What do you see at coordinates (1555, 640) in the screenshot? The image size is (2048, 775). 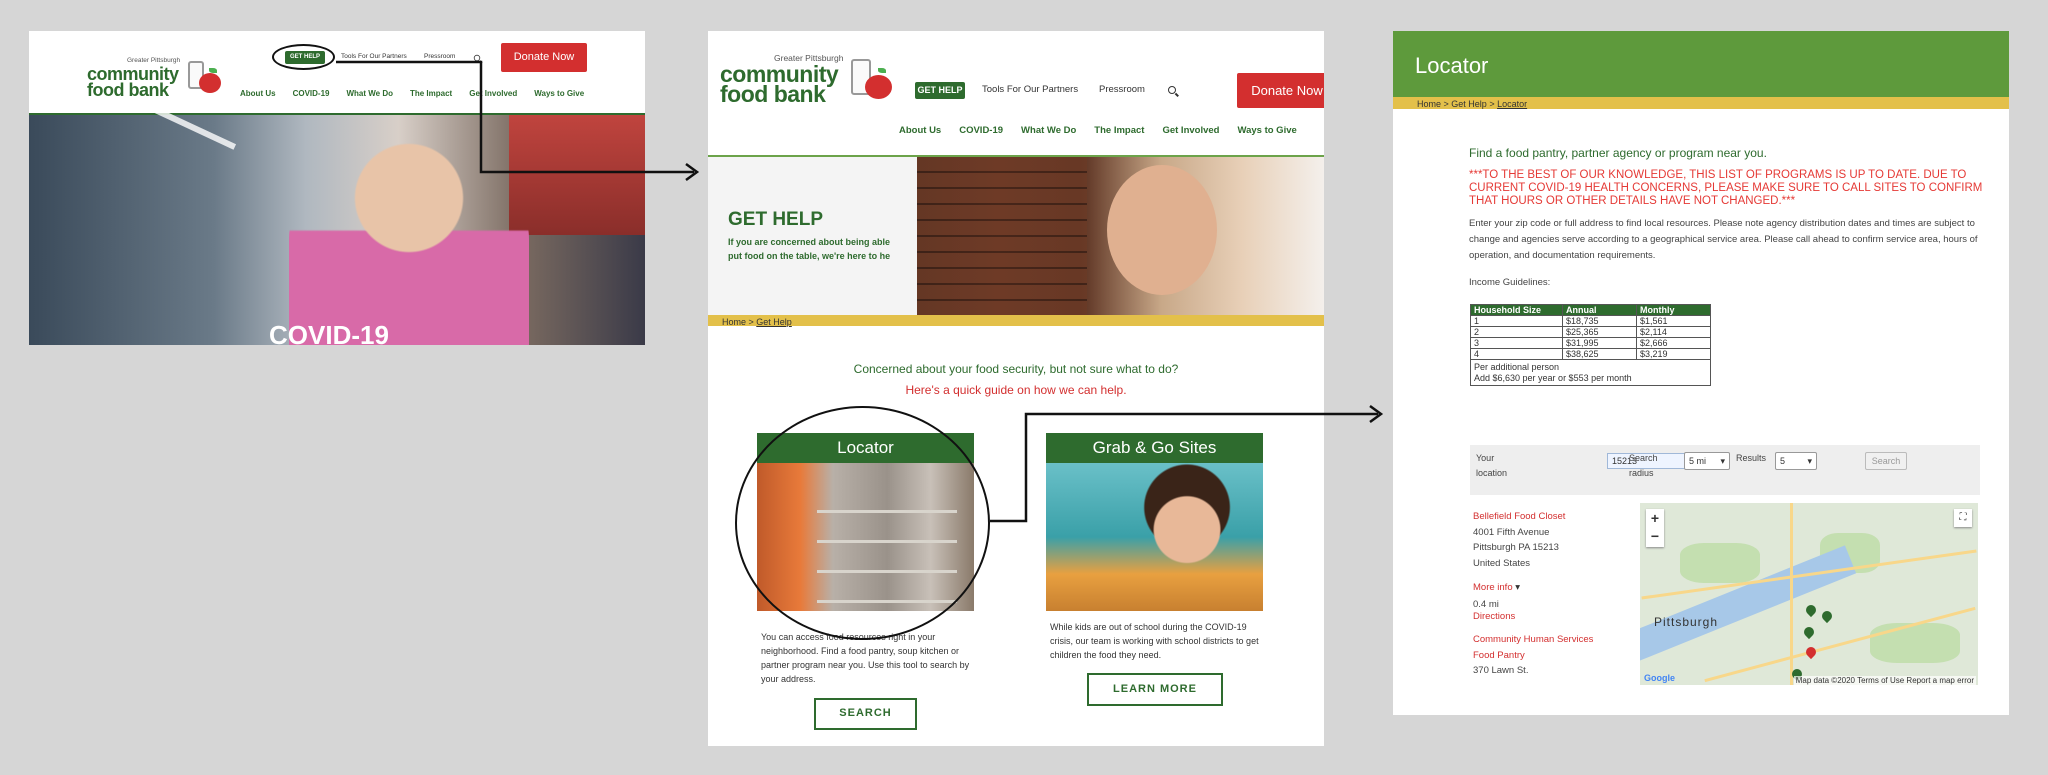 I see `result-name: Community Human Services` at bounding box center [1555, 640].